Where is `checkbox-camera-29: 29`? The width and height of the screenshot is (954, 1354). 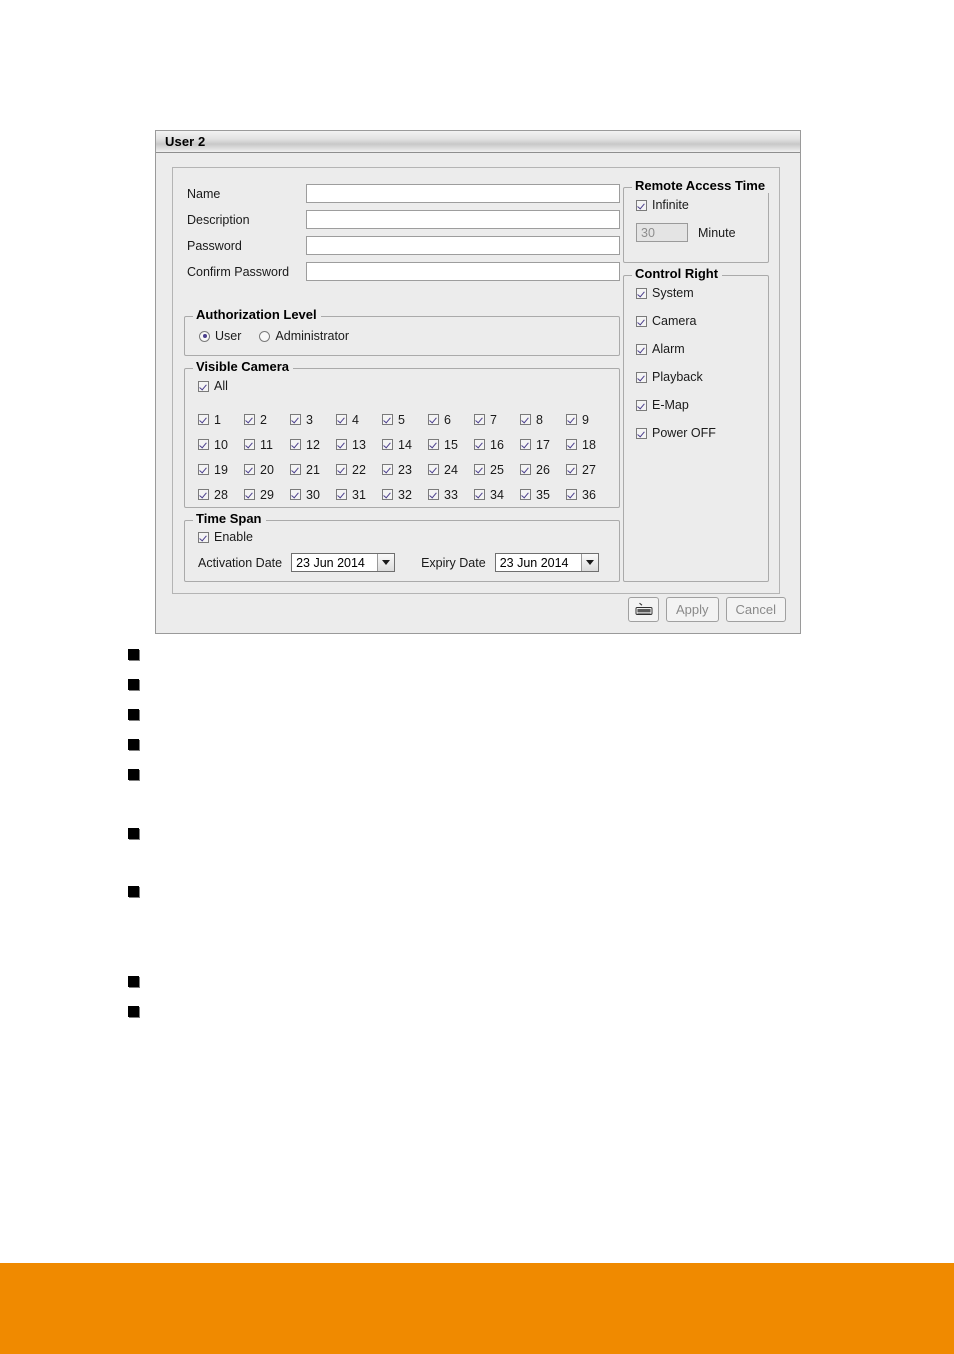 checkbox-camera-29: 29 is located at coordinates (267, 494).